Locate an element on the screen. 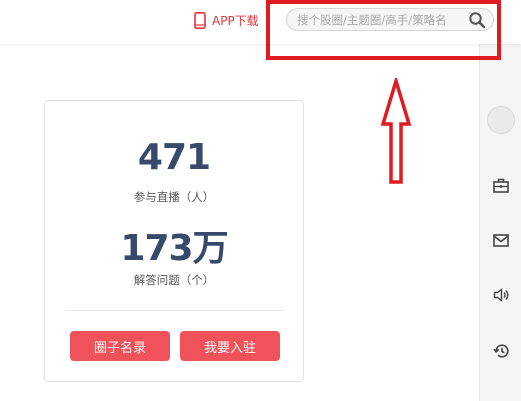  app-download-link: APP下载 is located at coordinates (226, 20).